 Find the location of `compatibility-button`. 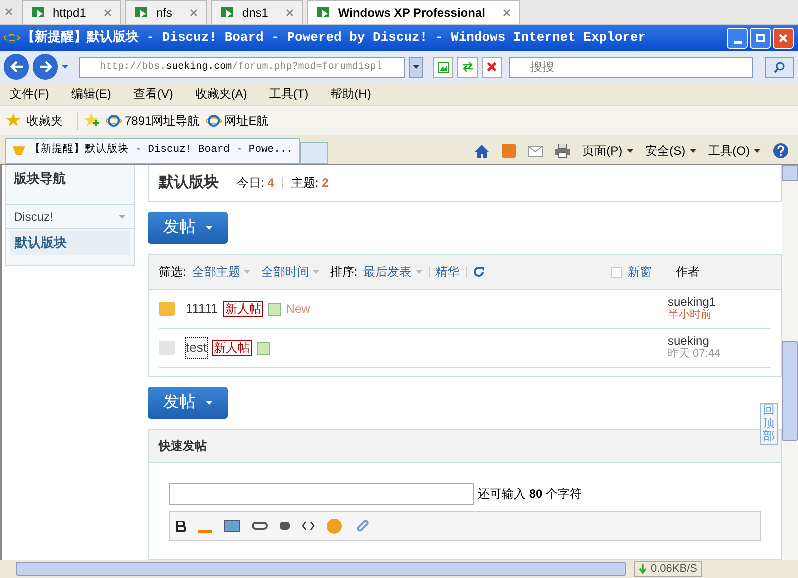

compatibility-button is located at coordinates (443, 67).